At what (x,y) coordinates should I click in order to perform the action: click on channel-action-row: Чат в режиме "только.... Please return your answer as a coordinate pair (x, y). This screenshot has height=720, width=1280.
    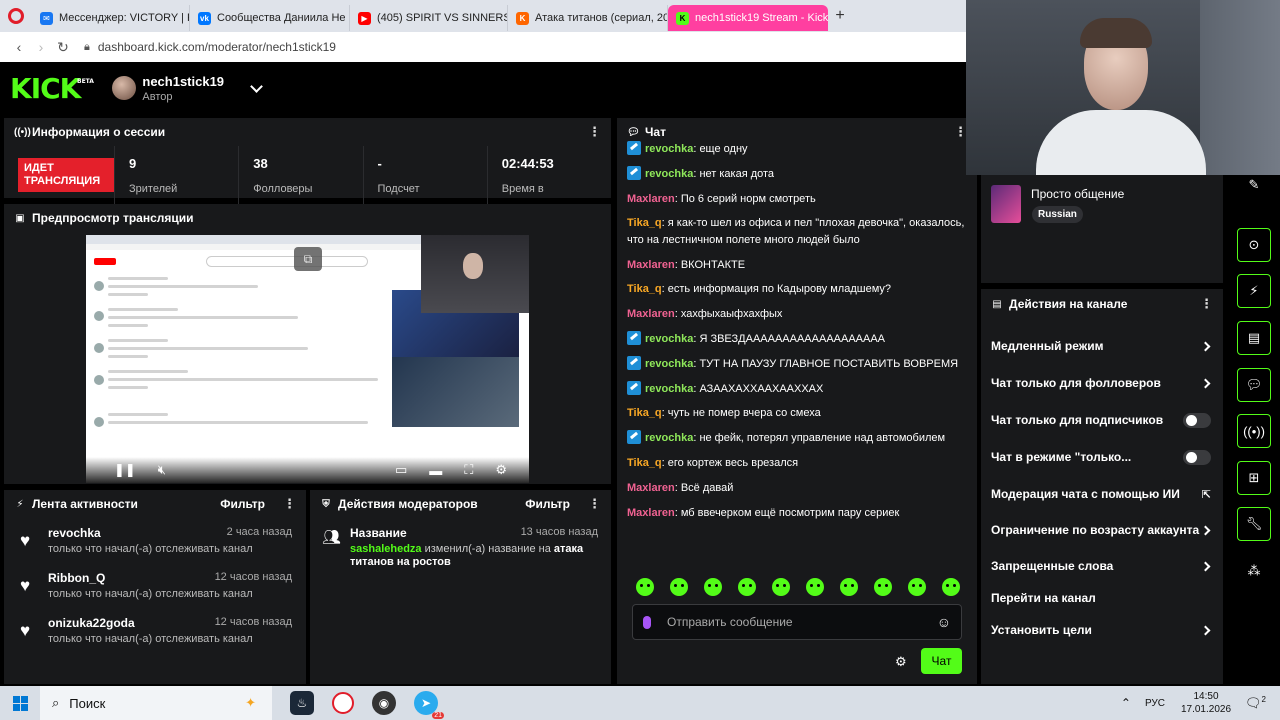
    Looking at the image, I should click on (1102, 457).